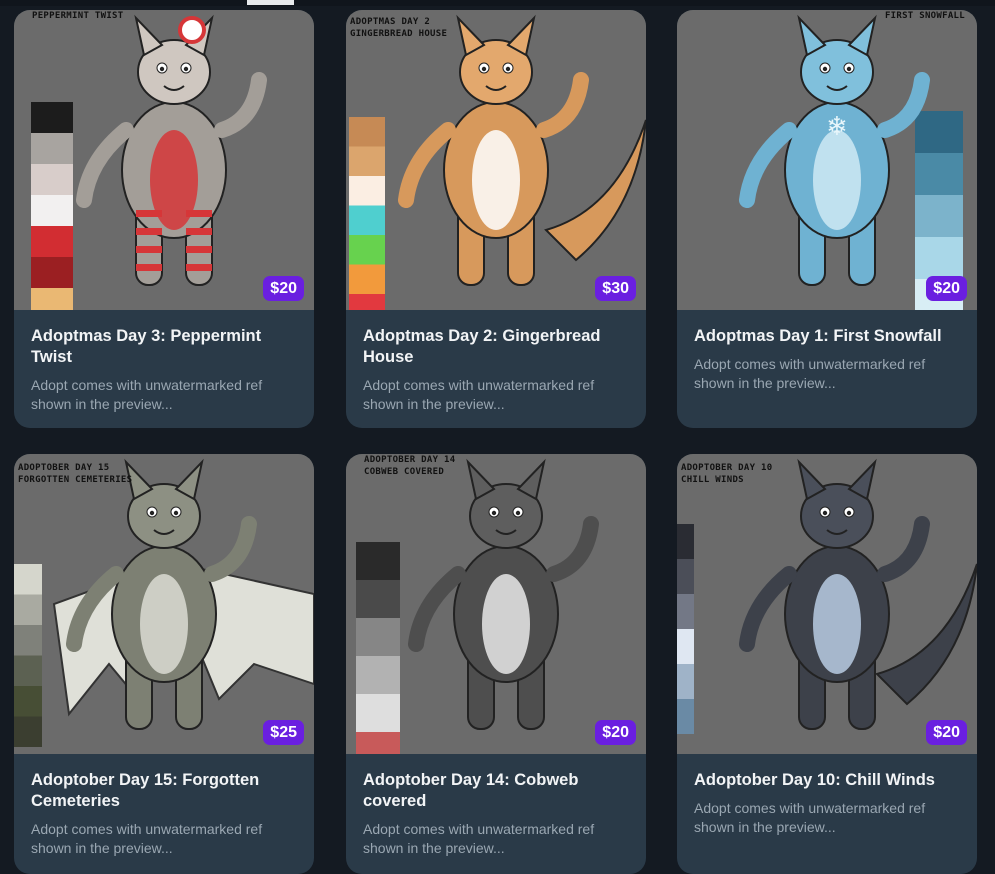 The width and height of the screenshot is (995, 874). I want to click on price-badge: $30, so click(615, 288).